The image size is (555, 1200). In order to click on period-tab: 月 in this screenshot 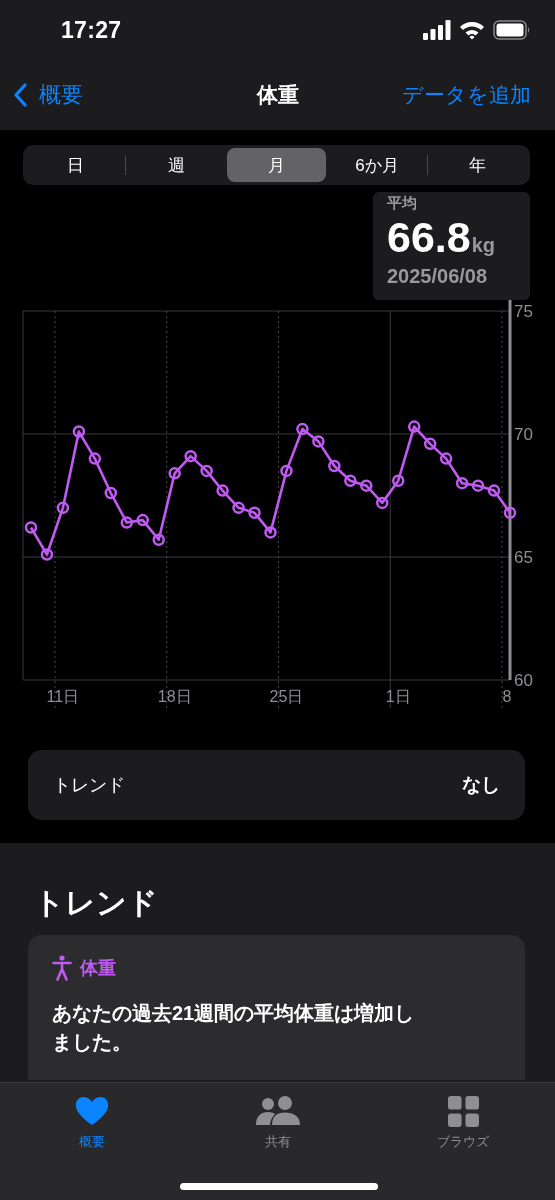, I will do `click(276, 165)`.